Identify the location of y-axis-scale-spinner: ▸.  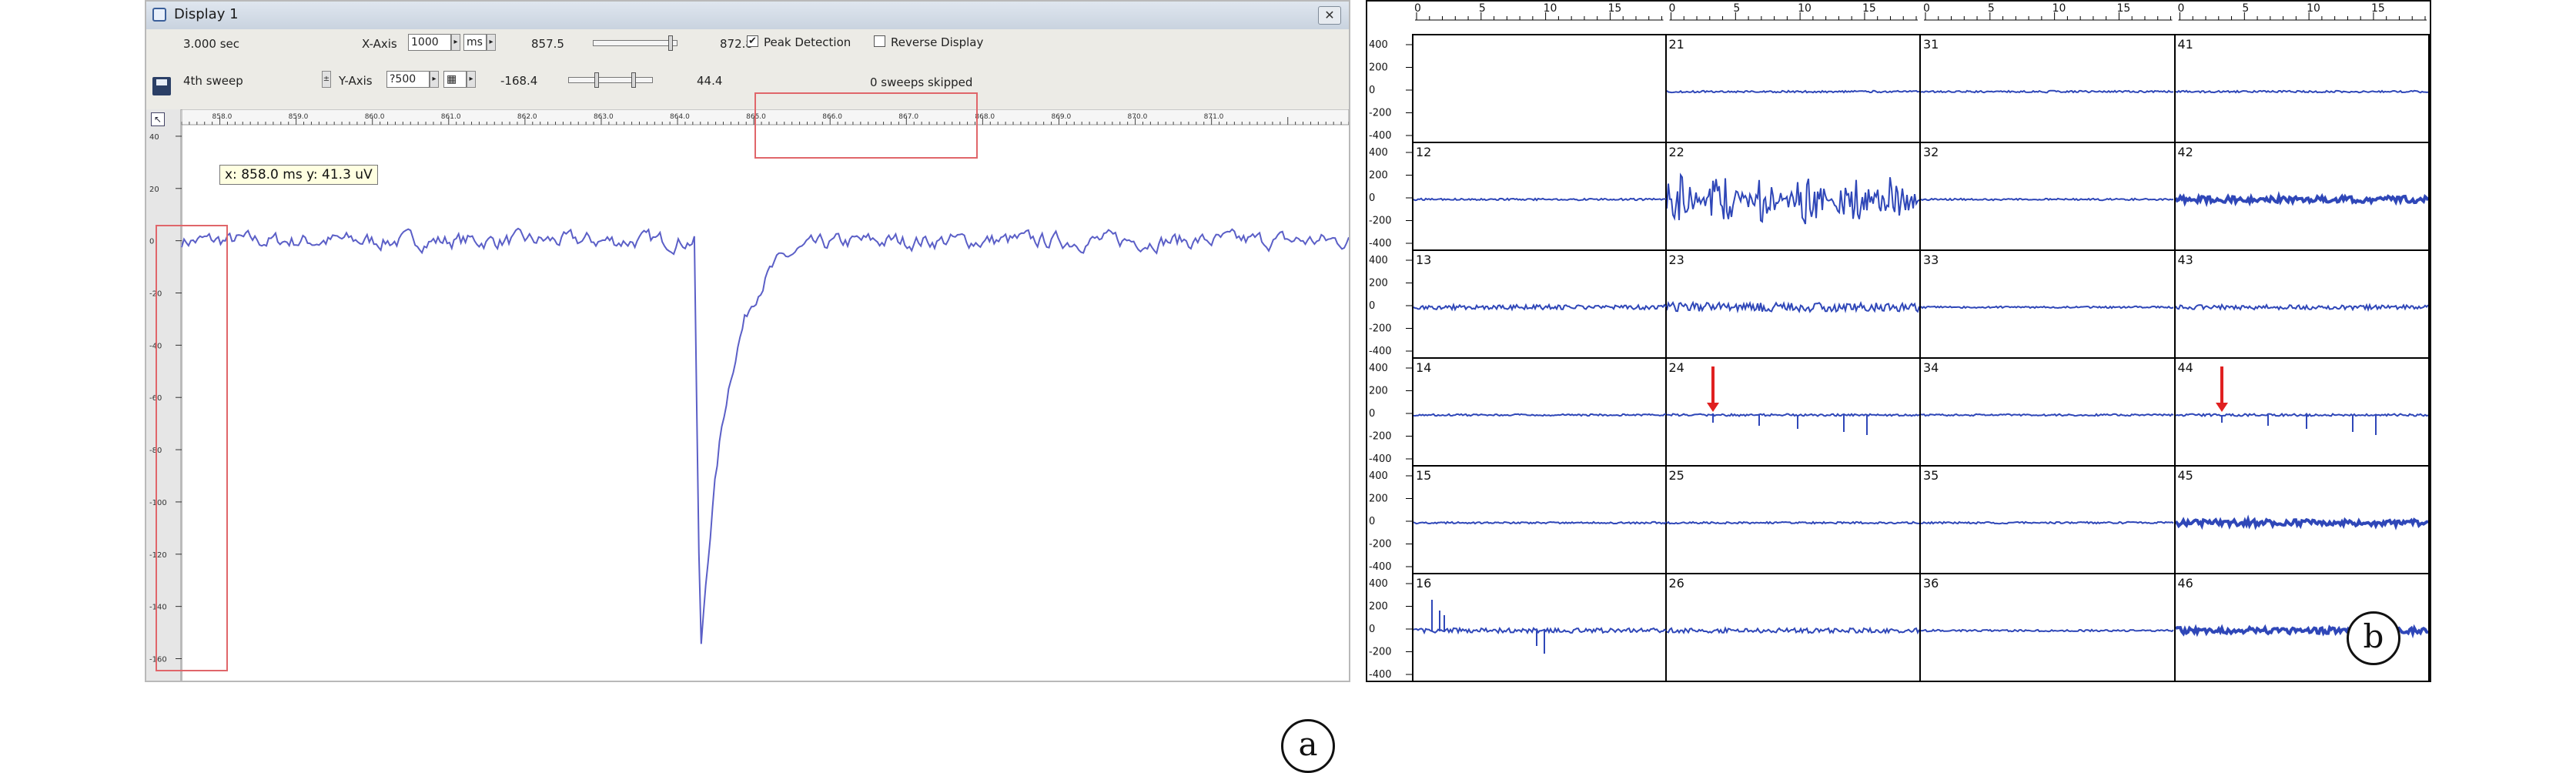
(434, 79).